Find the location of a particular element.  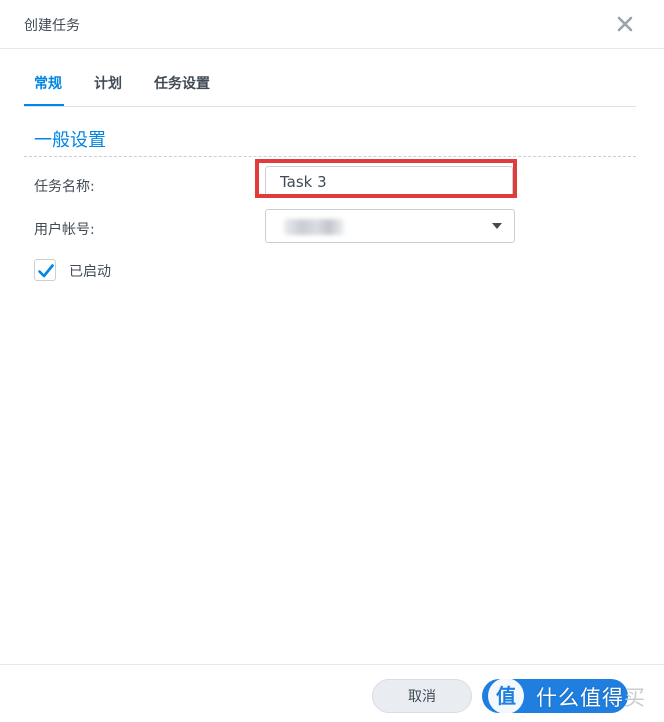

user-account-label: 用户帐号: is located at coordinates (64, 230).